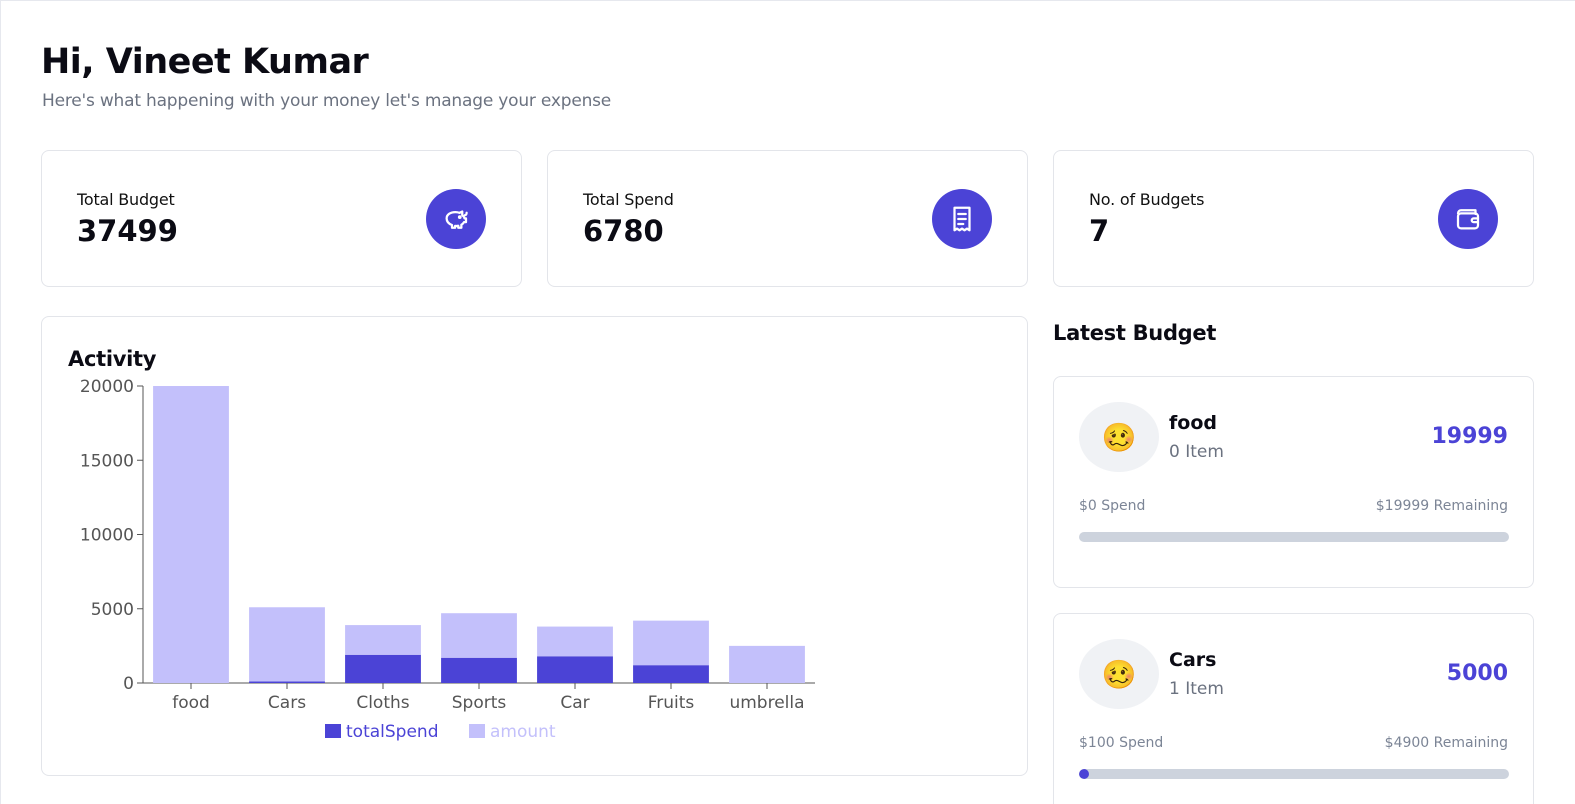  I want to click on stat-label: Total Spend, so click(628, 199).